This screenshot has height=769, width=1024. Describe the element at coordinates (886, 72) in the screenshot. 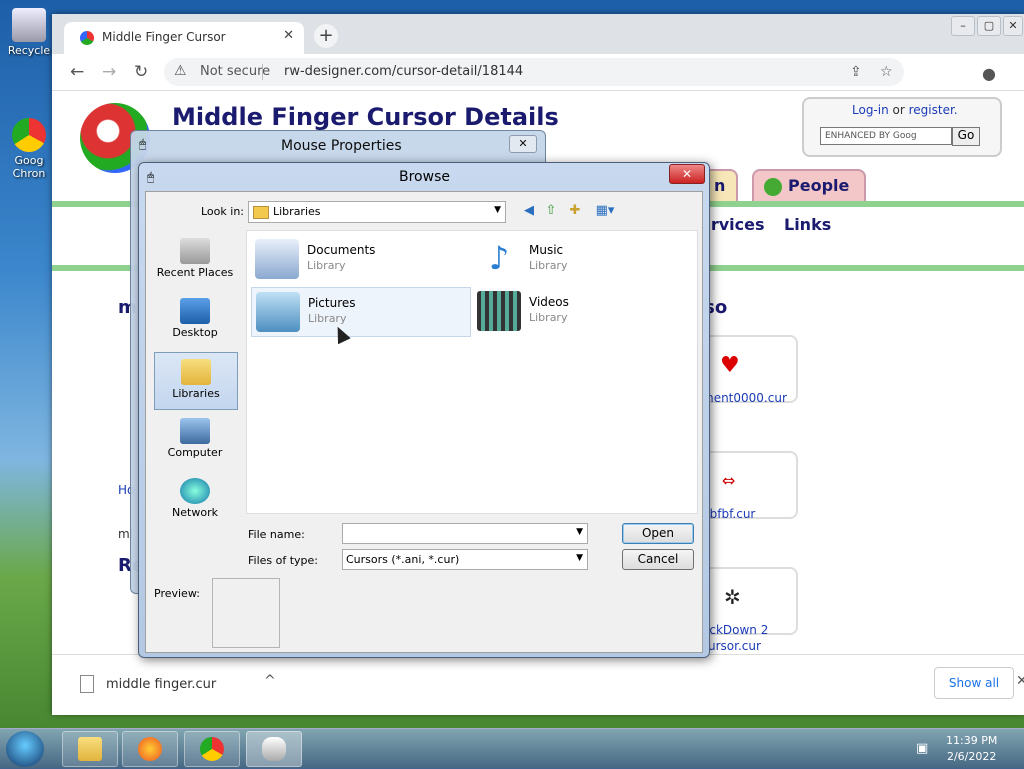

I see `bookmark-star-icon: ☆` at that location.